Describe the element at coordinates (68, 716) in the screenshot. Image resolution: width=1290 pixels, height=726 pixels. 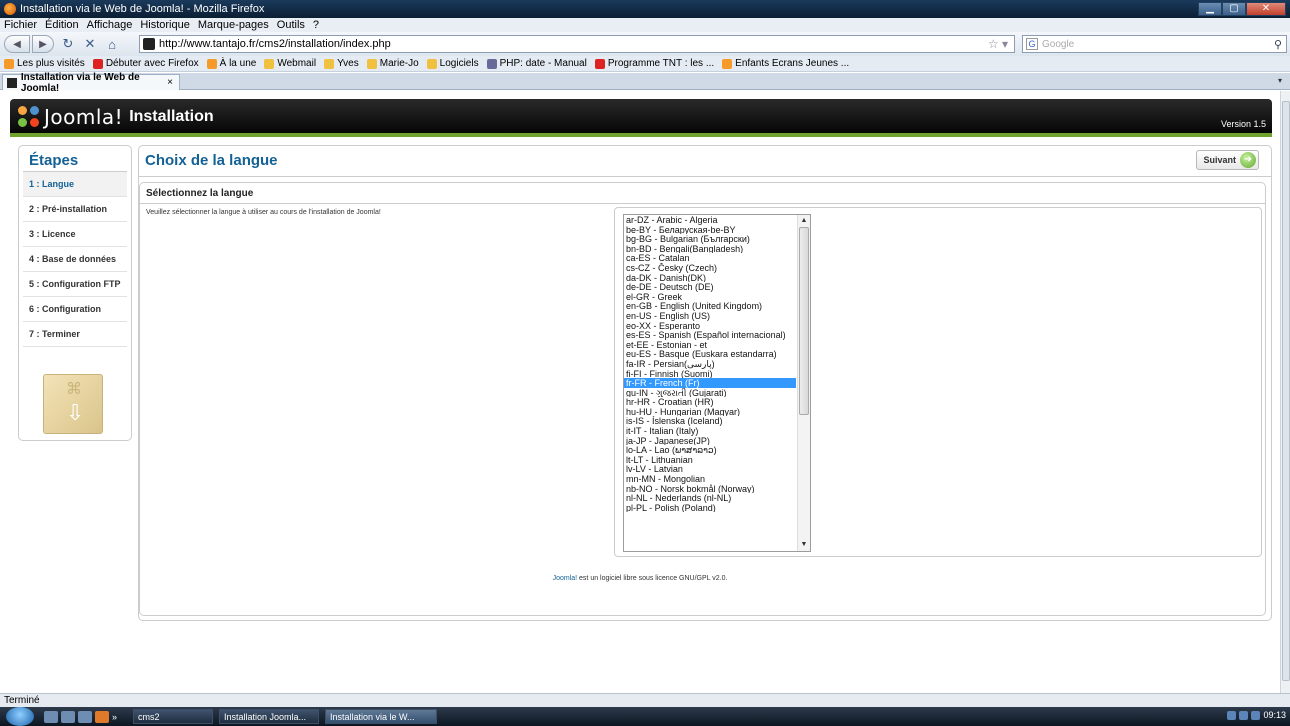
I see `quicklaunch-switch-windows-icon` at that location.